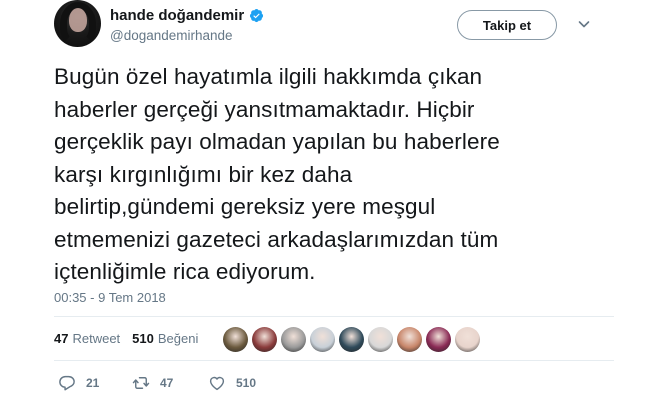 Image resolution: width=650 pixels, height=400 pixels. Describe the element at coordinates (141, 383) in the screenshot. I see `retweet-icon` at that location.